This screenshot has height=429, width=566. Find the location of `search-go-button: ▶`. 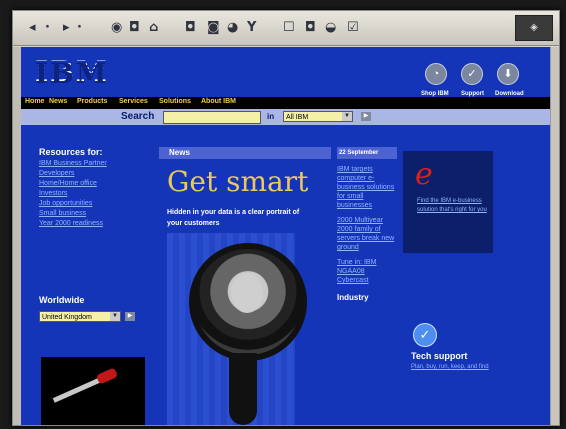

search-go-button: ▶ is located at coordinates (366, 116).